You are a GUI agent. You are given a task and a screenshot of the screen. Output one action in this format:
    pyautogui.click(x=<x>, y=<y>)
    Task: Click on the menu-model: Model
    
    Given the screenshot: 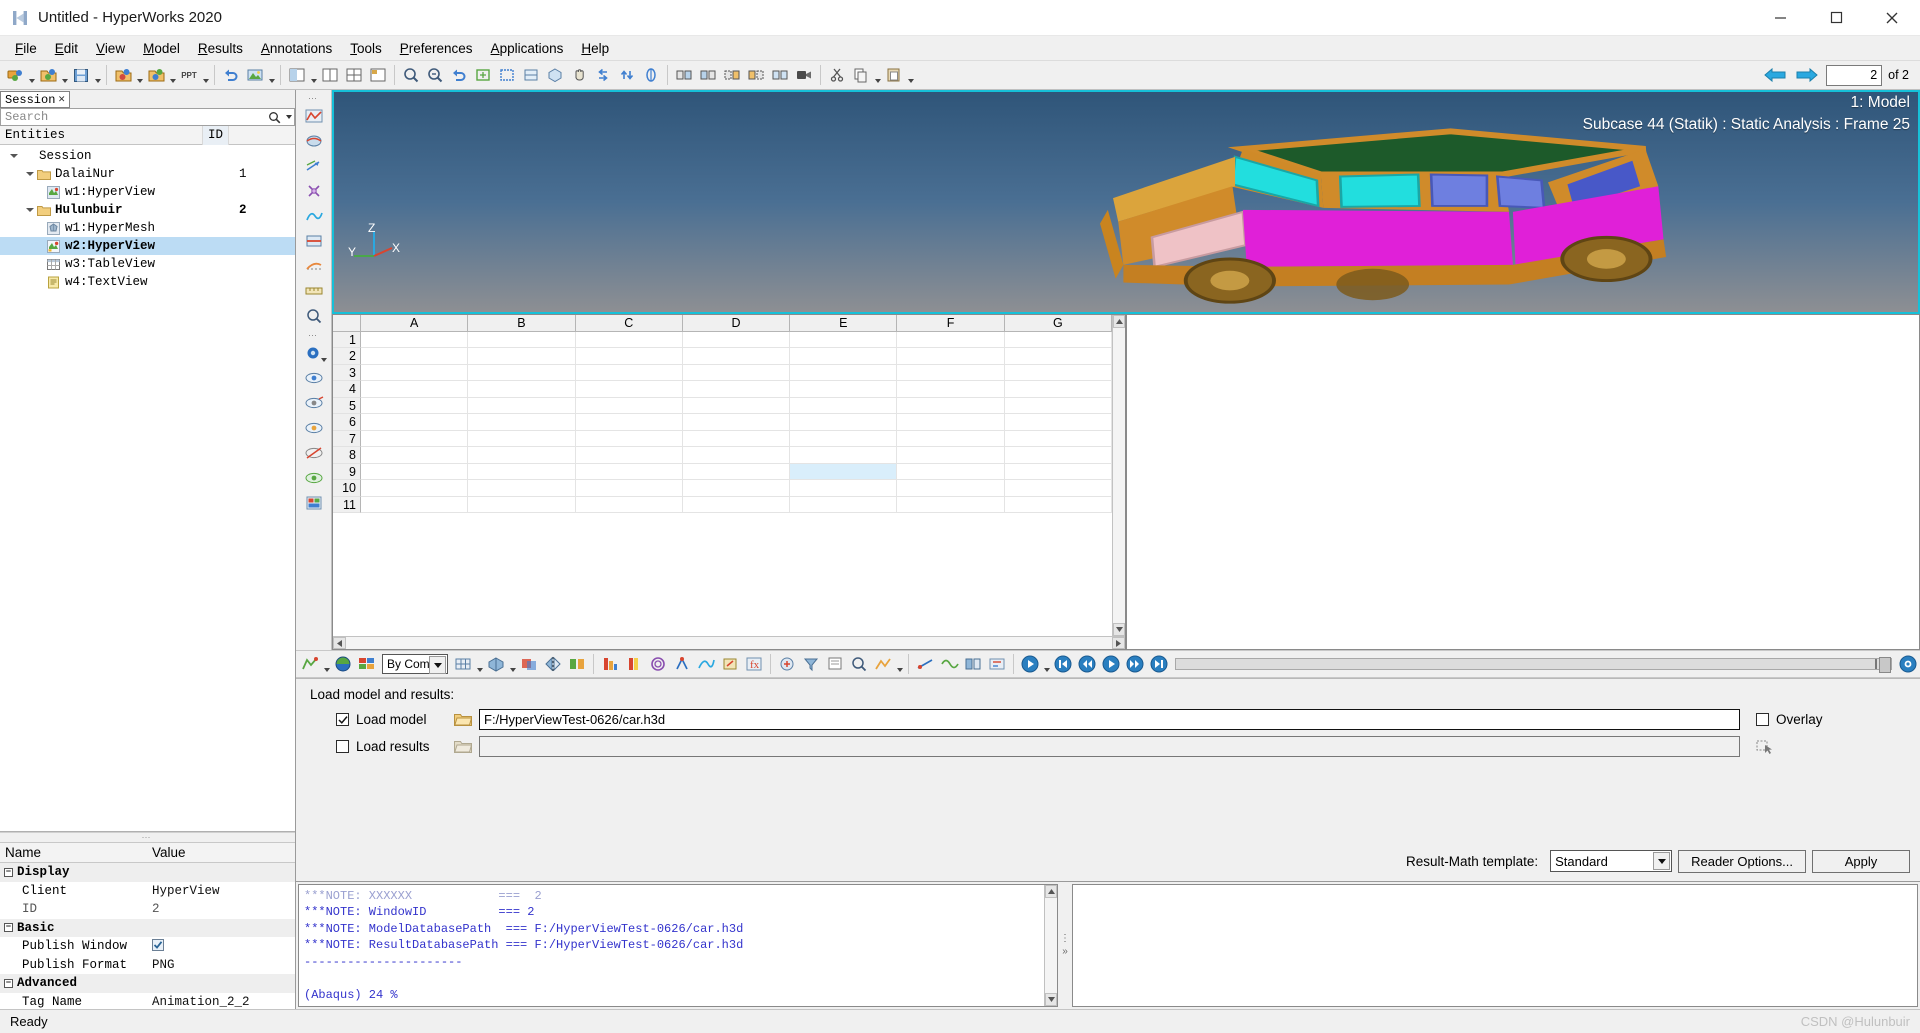 What is the action you would take?
    pyautogui.click(x=161, y=48)
    